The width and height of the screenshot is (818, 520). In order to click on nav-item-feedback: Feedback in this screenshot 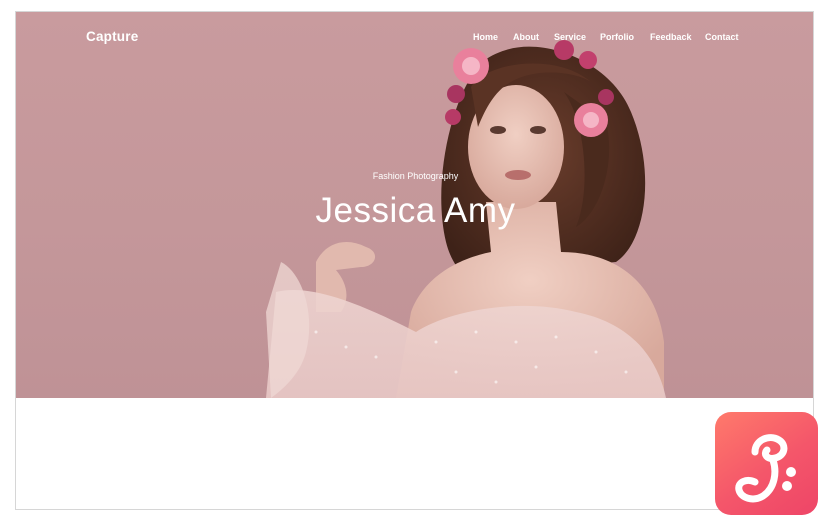, I will do `click(671, 37)`.